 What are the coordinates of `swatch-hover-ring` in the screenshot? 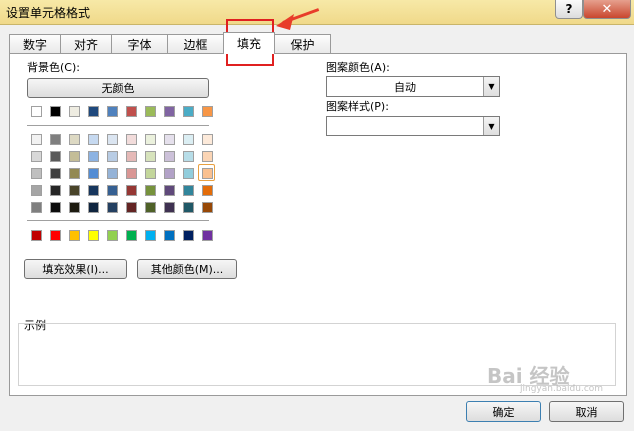 It's located at (206, 172).